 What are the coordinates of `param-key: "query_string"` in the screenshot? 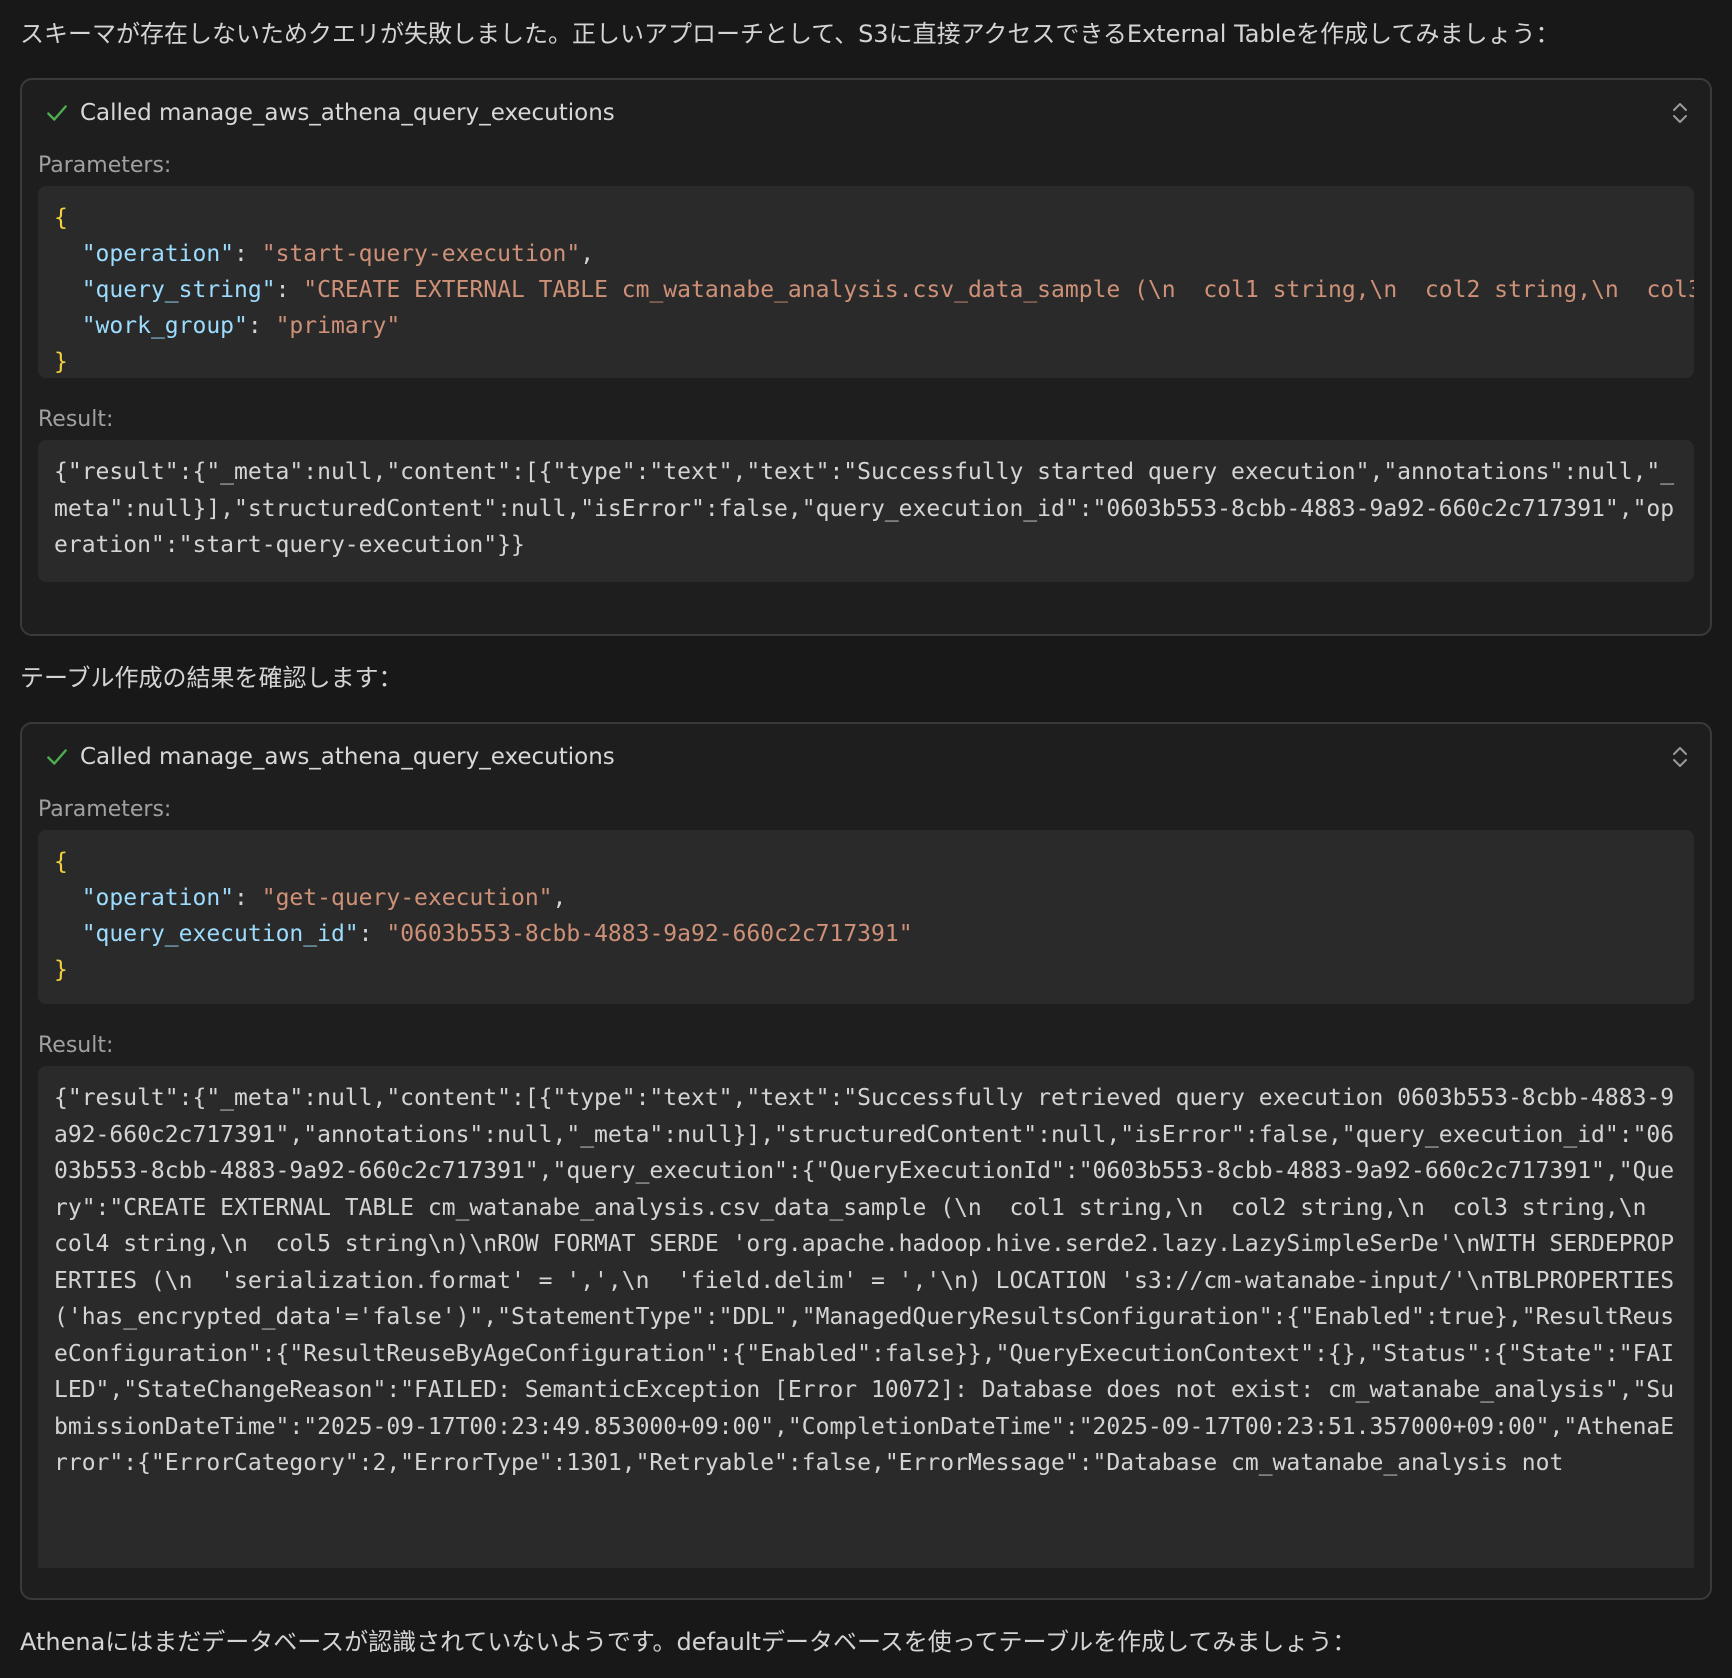 It's located at (178, 290).